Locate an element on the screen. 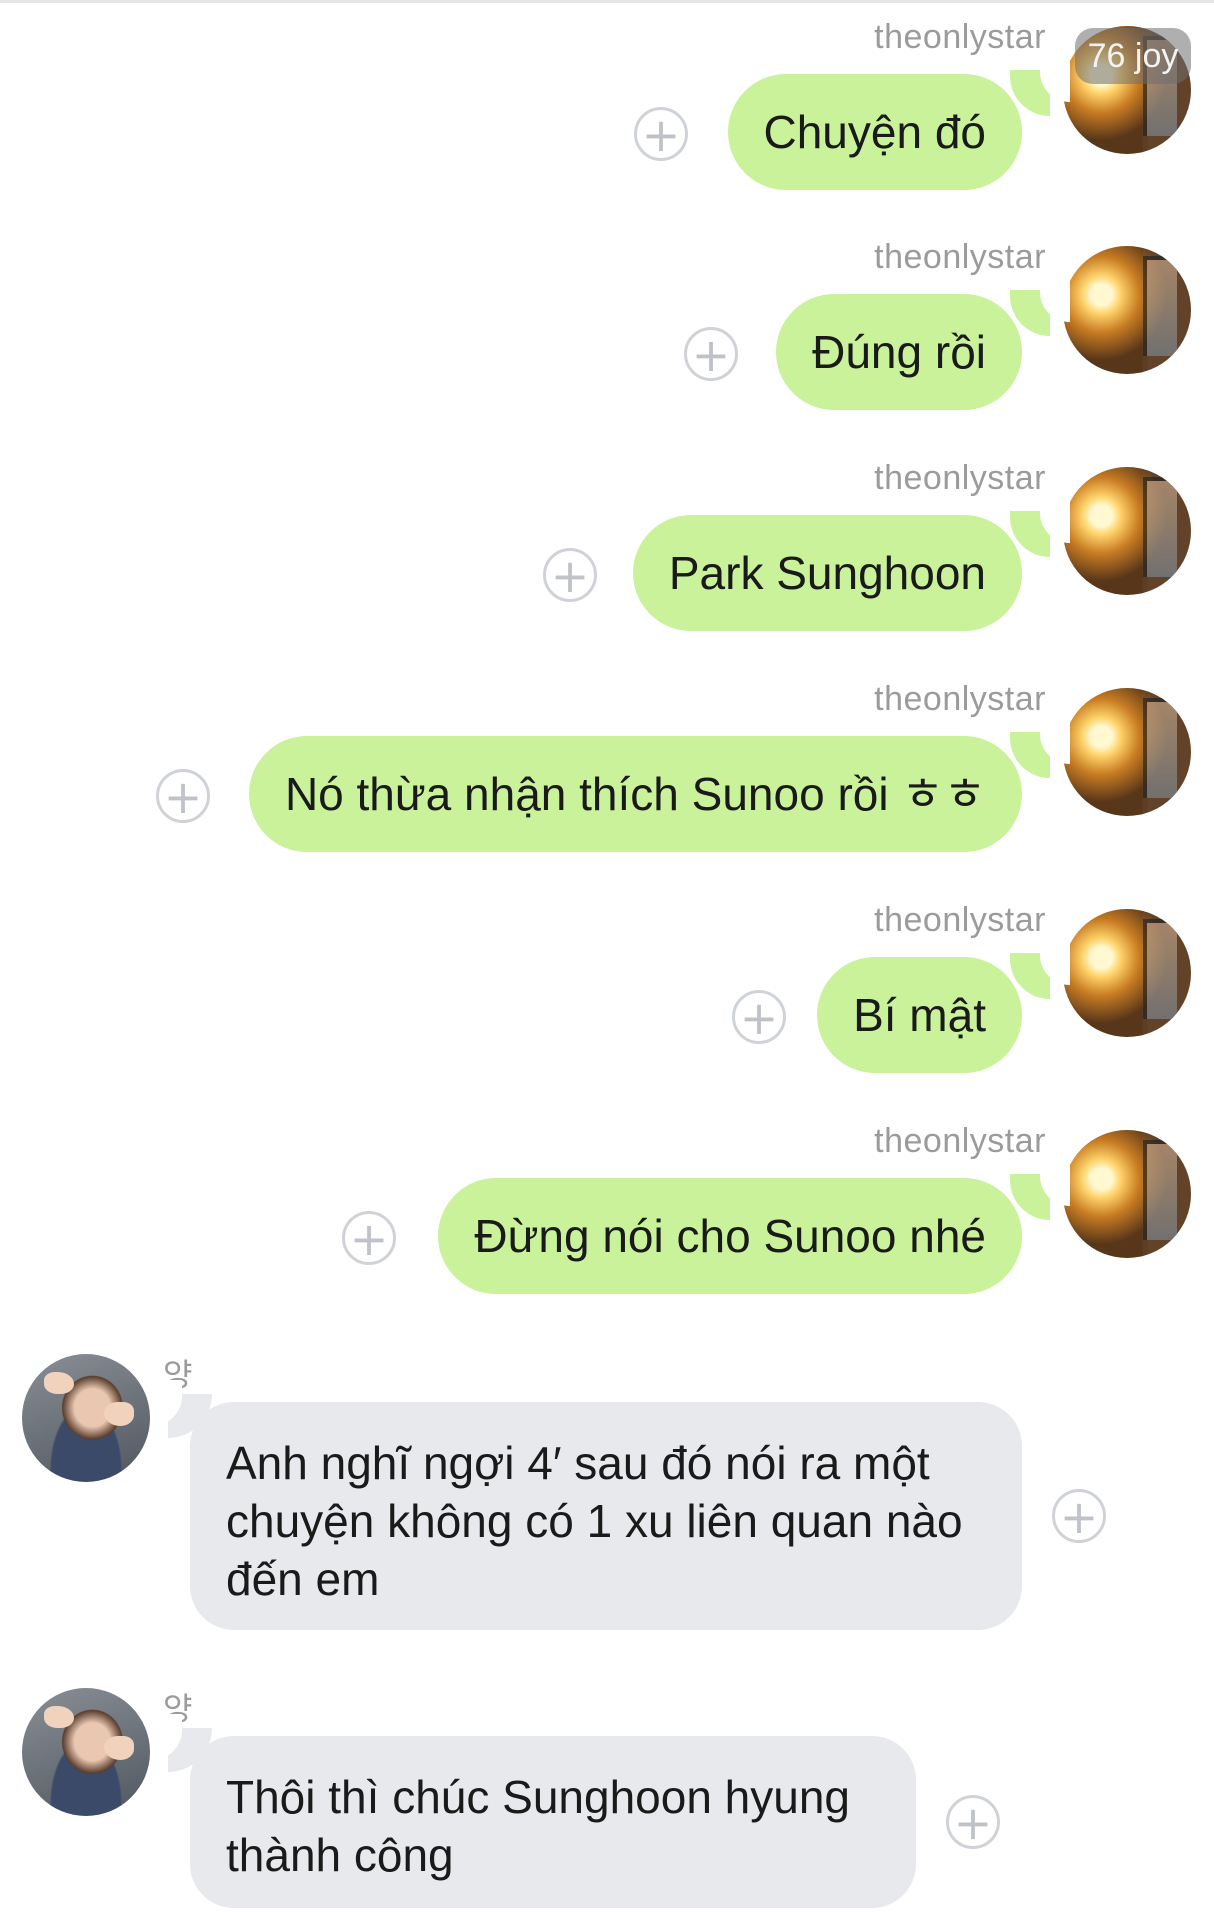 The image size is (1214, 1920). message-bubble: Thôi thì chúc Sunghoon hyung thành công is located at coordinates (553, 1822).